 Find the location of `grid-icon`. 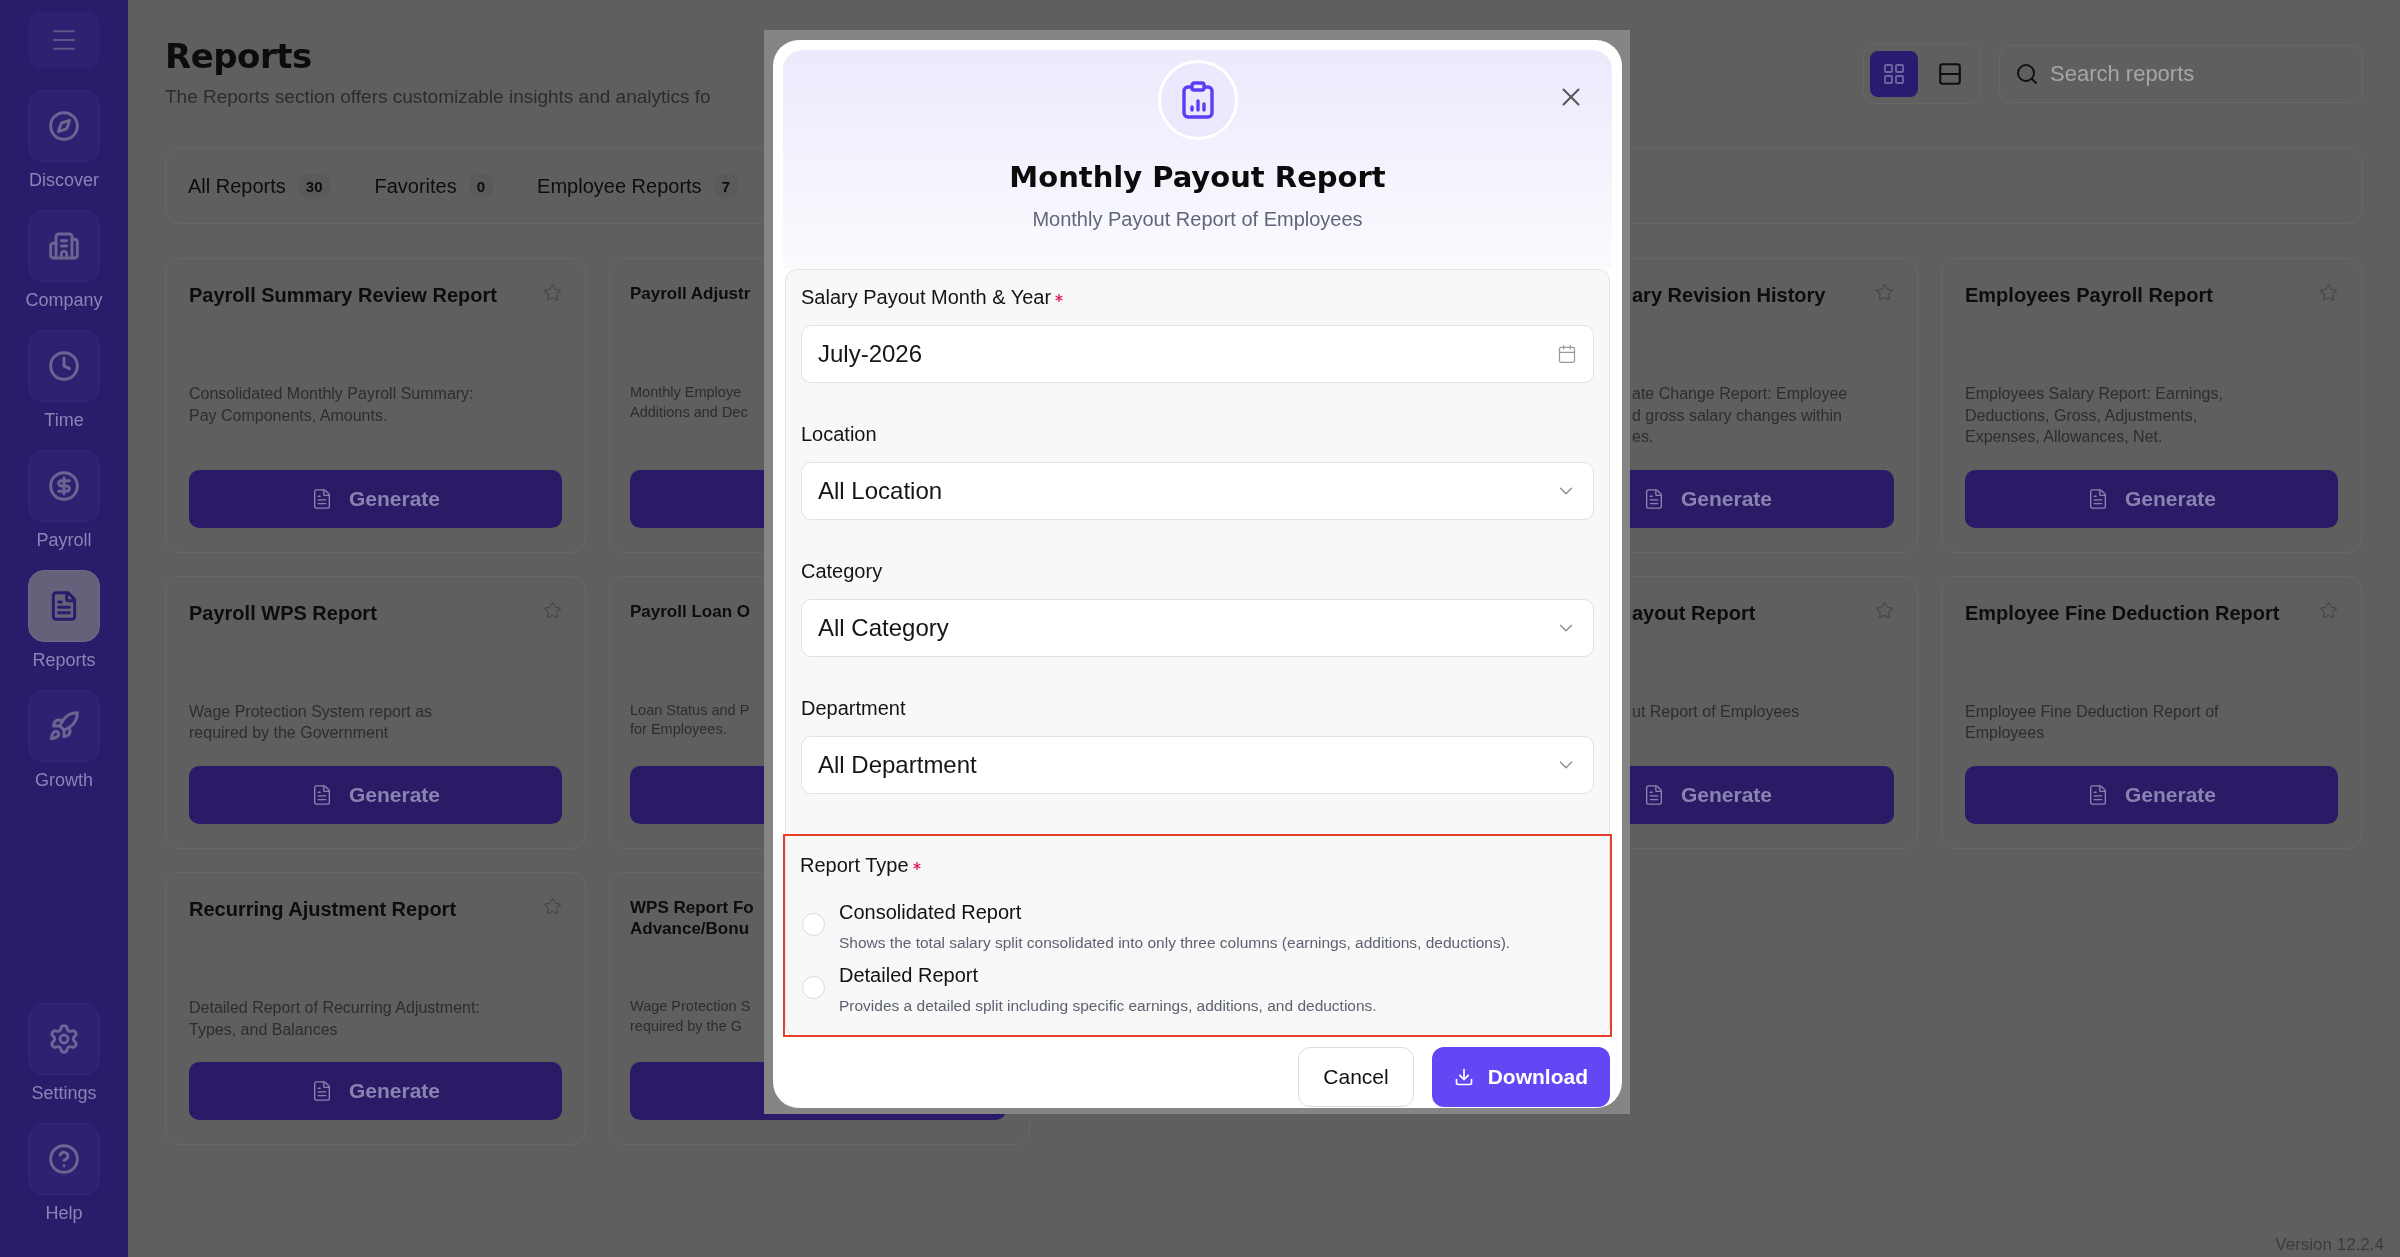

grid-icon is located at coordinates (1894, 74).